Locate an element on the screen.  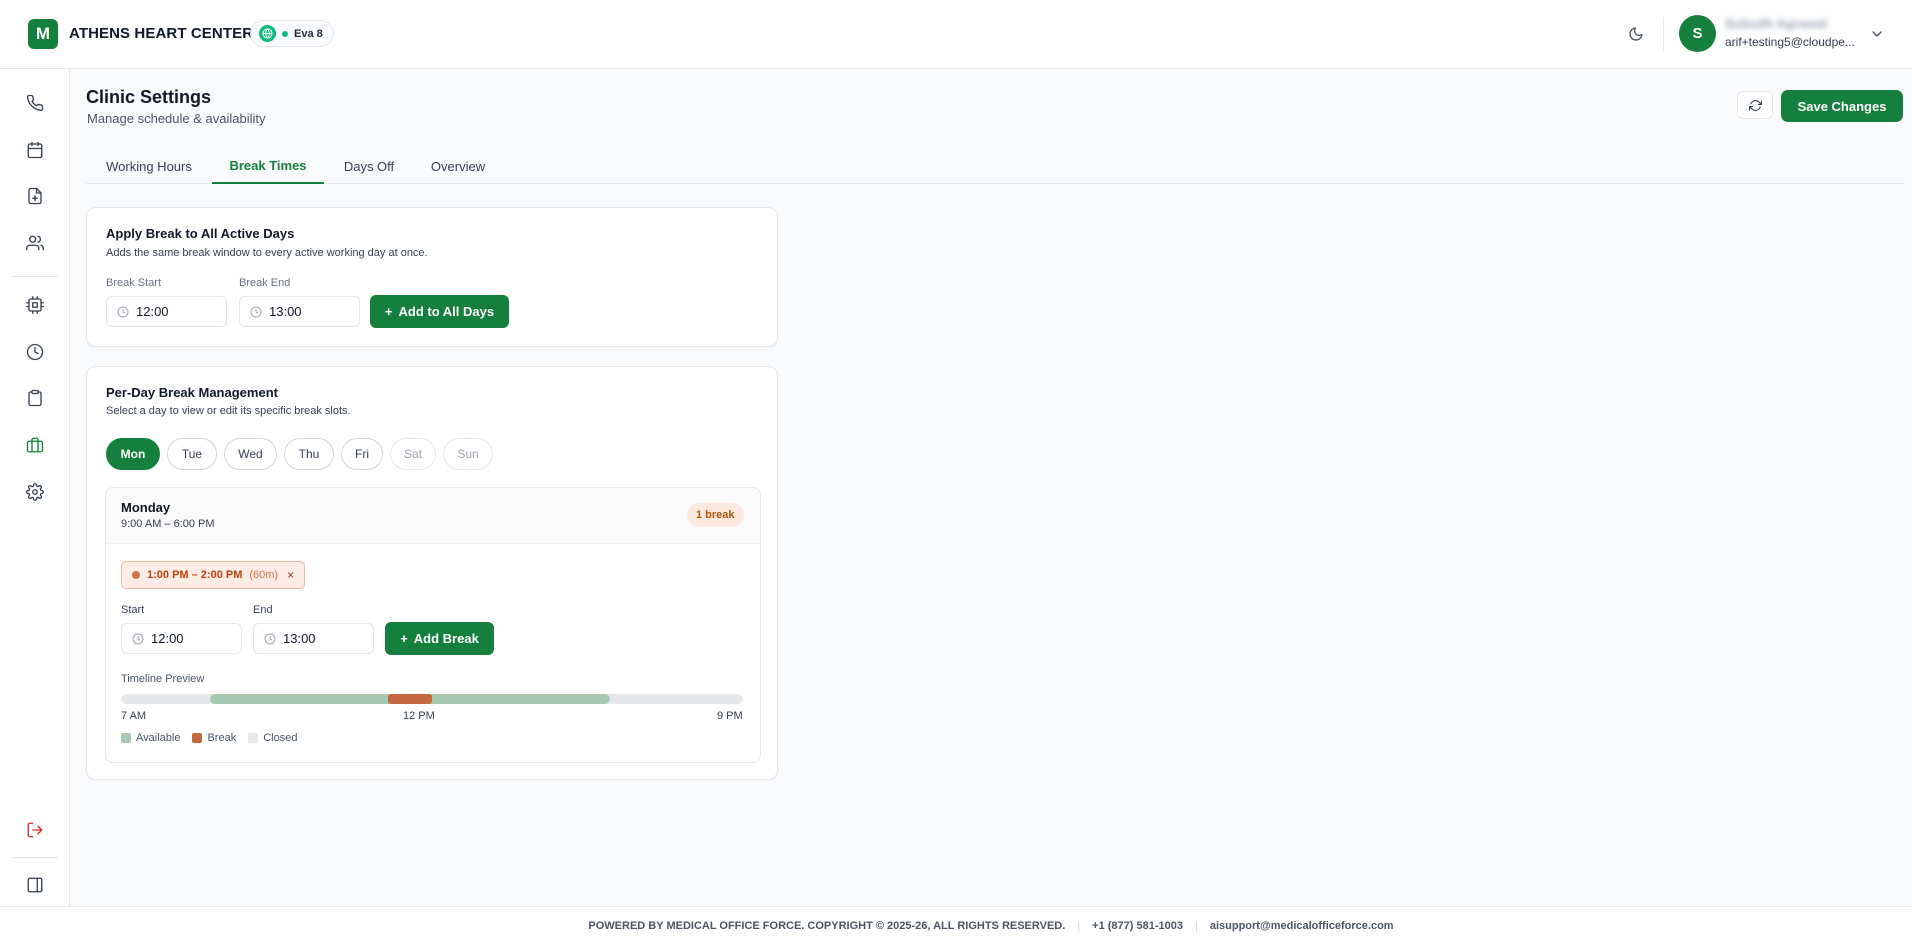
legend-break: Break is located at coordinates (214, 738).